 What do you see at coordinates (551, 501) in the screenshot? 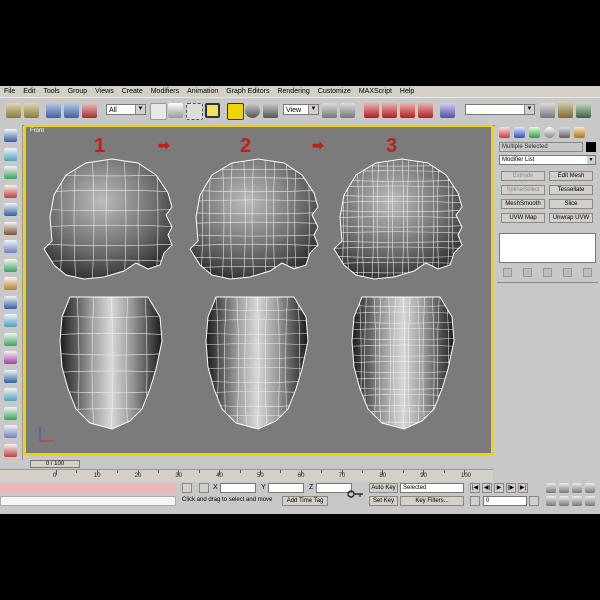
I see `field-of-view-icon` at bounding box center [551, 501].